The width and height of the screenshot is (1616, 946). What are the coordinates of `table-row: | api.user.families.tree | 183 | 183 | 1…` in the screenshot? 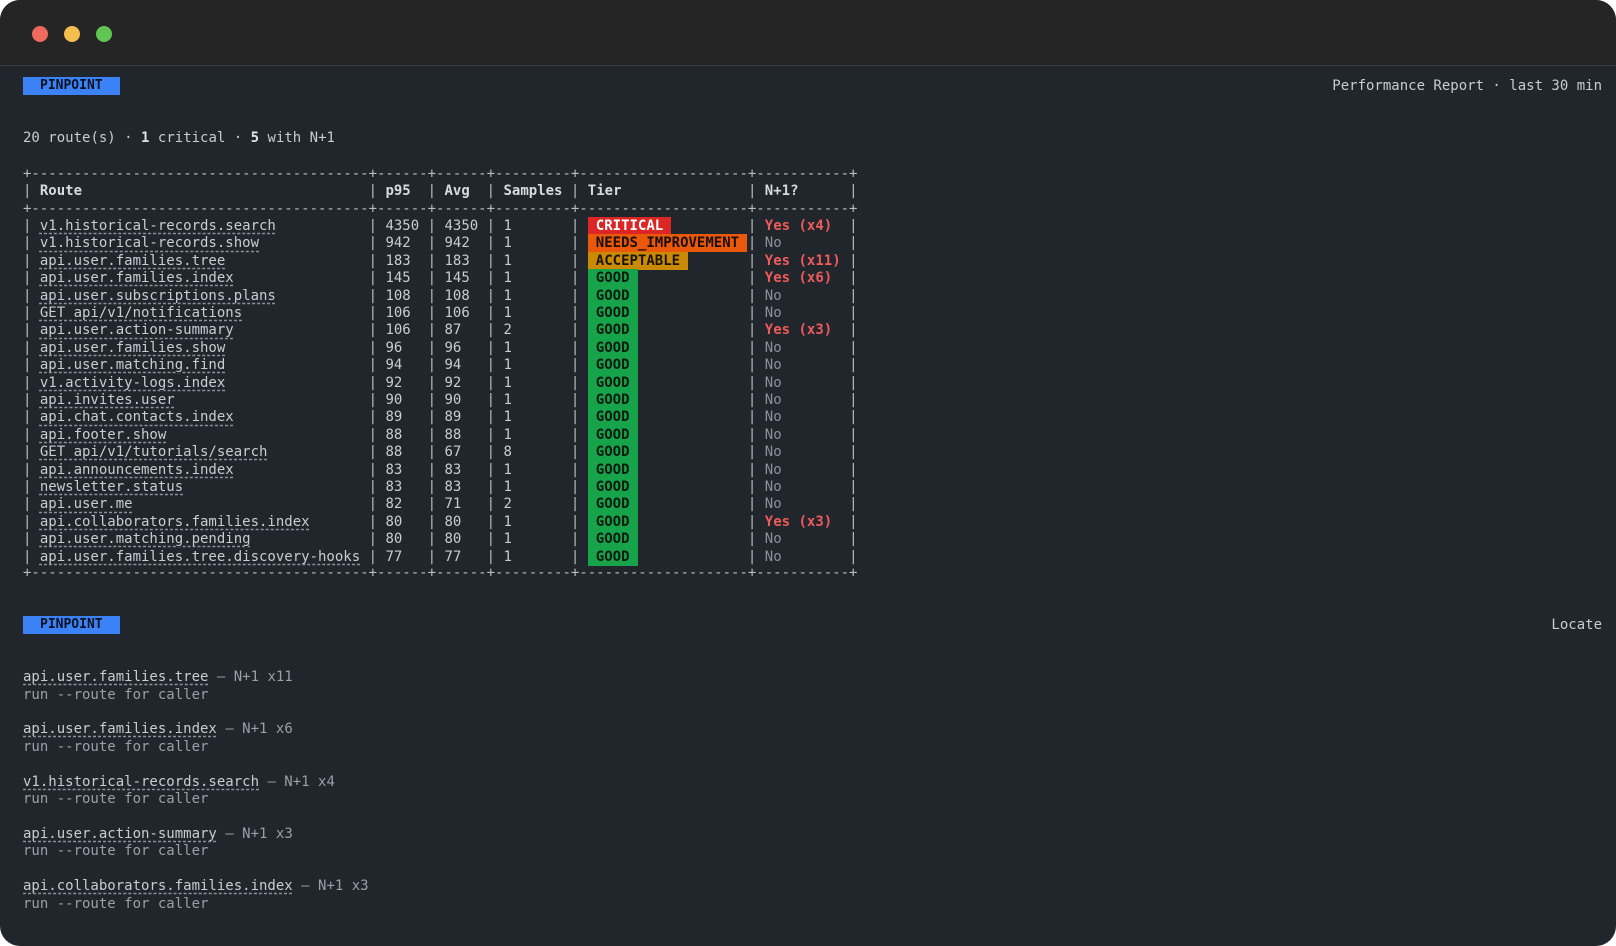 It's located at (440, 260).